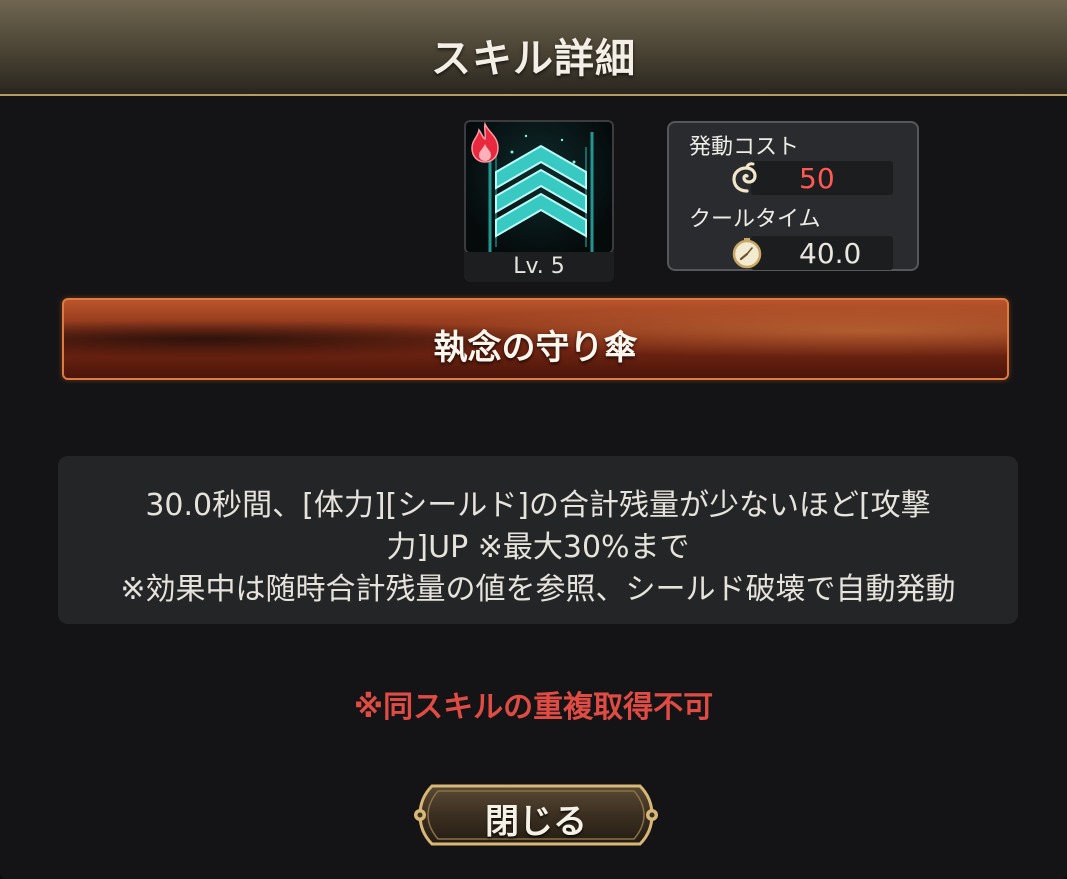 This screenshot has width=1067, height=879. What do you see at coordinates (485, 142) in the screenshot?
I see `fire-element-icon` at bounding box center [485, 142].